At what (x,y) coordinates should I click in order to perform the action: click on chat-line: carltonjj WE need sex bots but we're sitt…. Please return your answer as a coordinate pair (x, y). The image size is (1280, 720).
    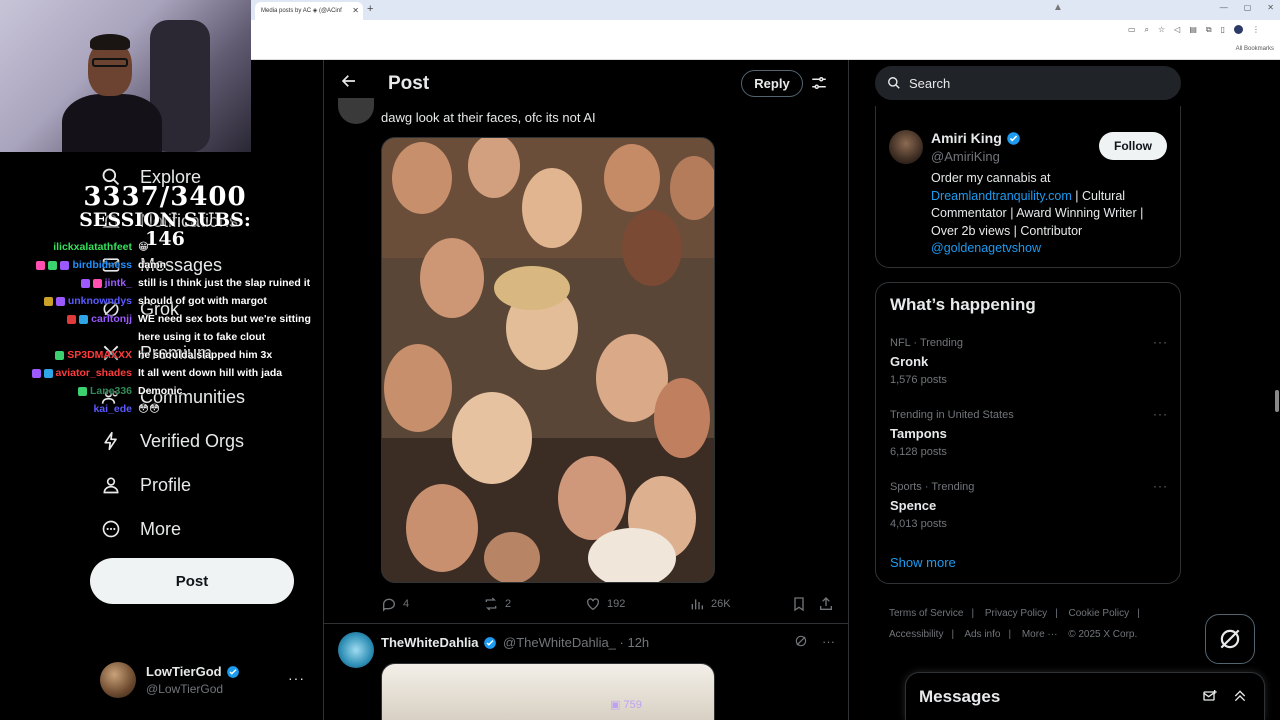
    Looking at the image, I should click on (168, 322).